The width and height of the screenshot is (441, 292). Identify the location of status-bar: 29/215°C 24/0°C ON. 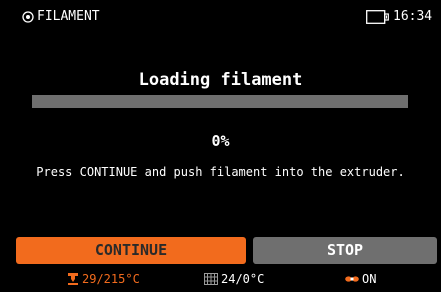
(220, 280).